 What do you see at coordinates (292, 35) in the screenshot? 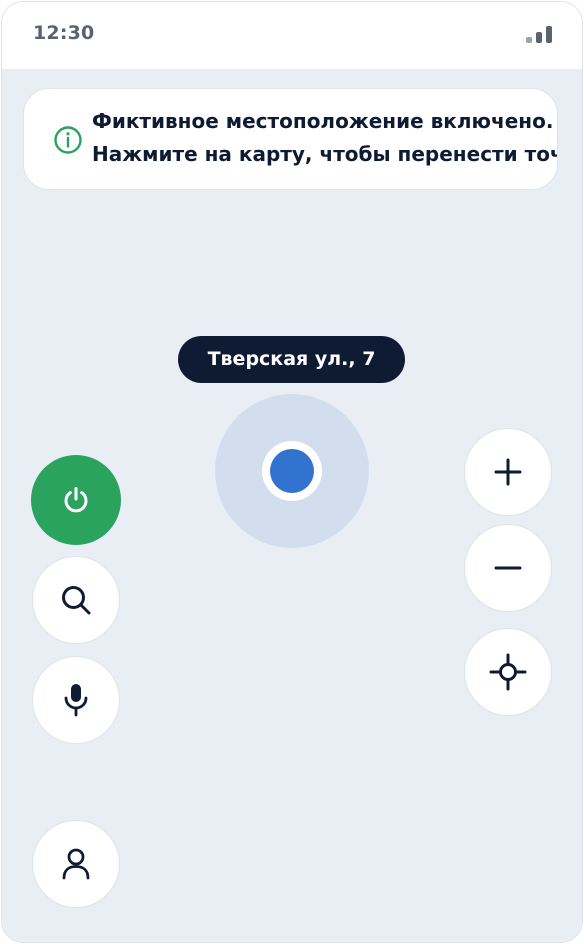
I see `status-bar: 12:30` at bounding box center [292, 35].